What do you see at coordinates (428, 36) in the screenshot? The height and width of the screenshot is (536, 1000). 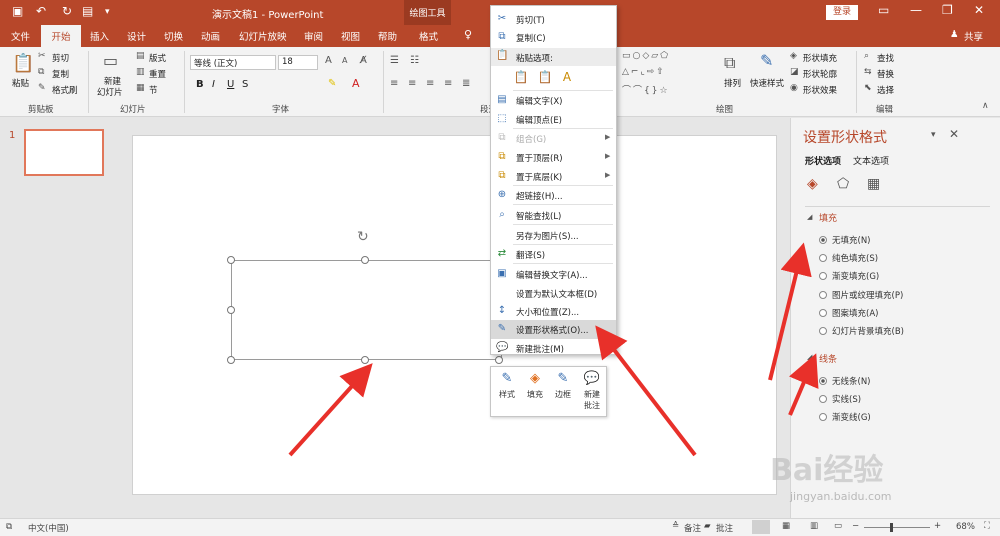 I see `tab-format: 格式` at bounding box center [428, 36].